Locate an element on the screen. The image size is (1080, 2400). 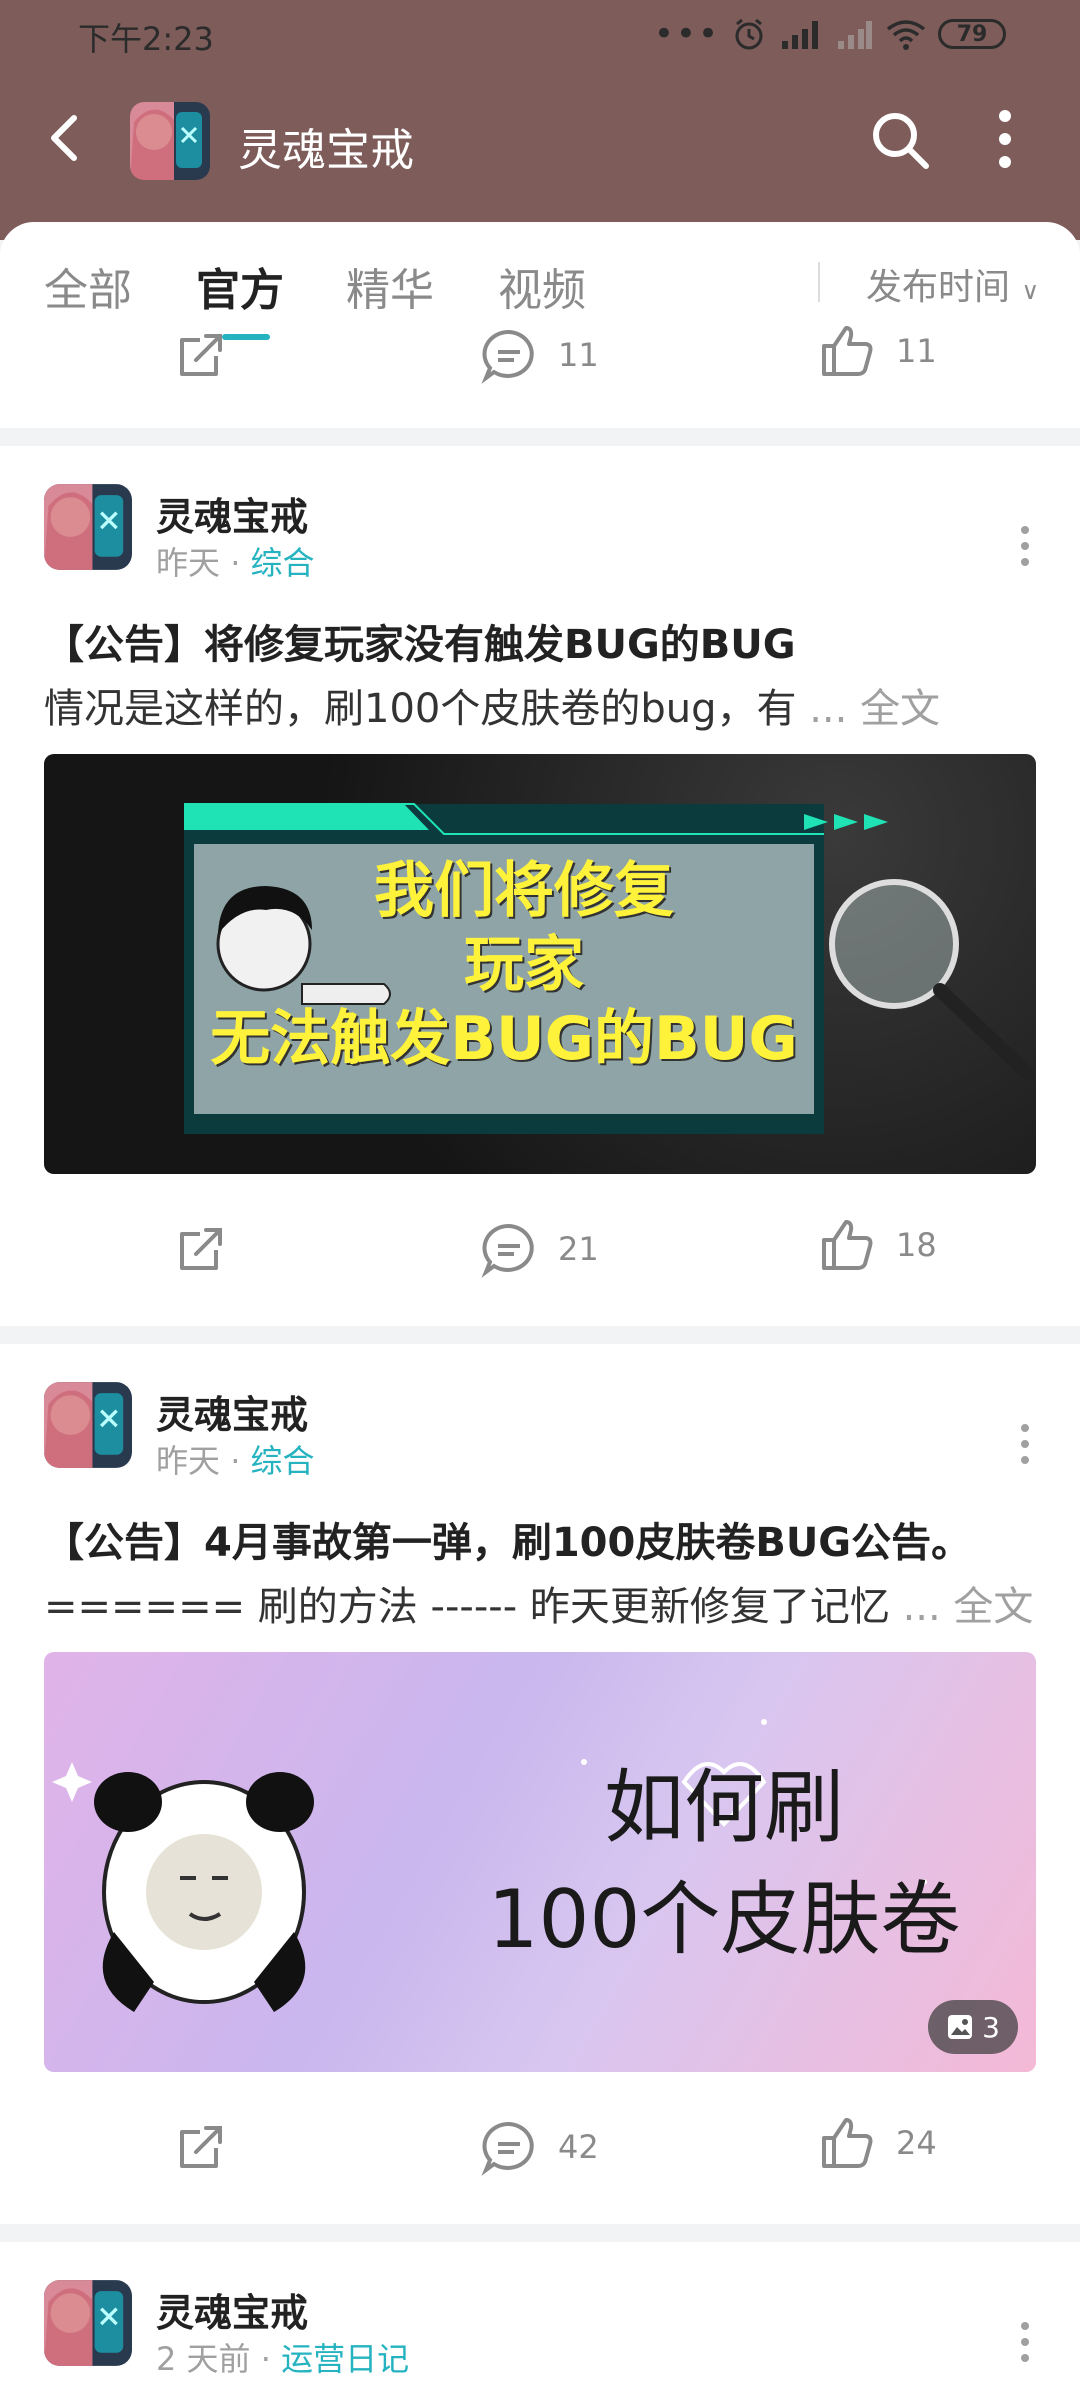
comment-count: 11 is located at coordinates (578, 355).